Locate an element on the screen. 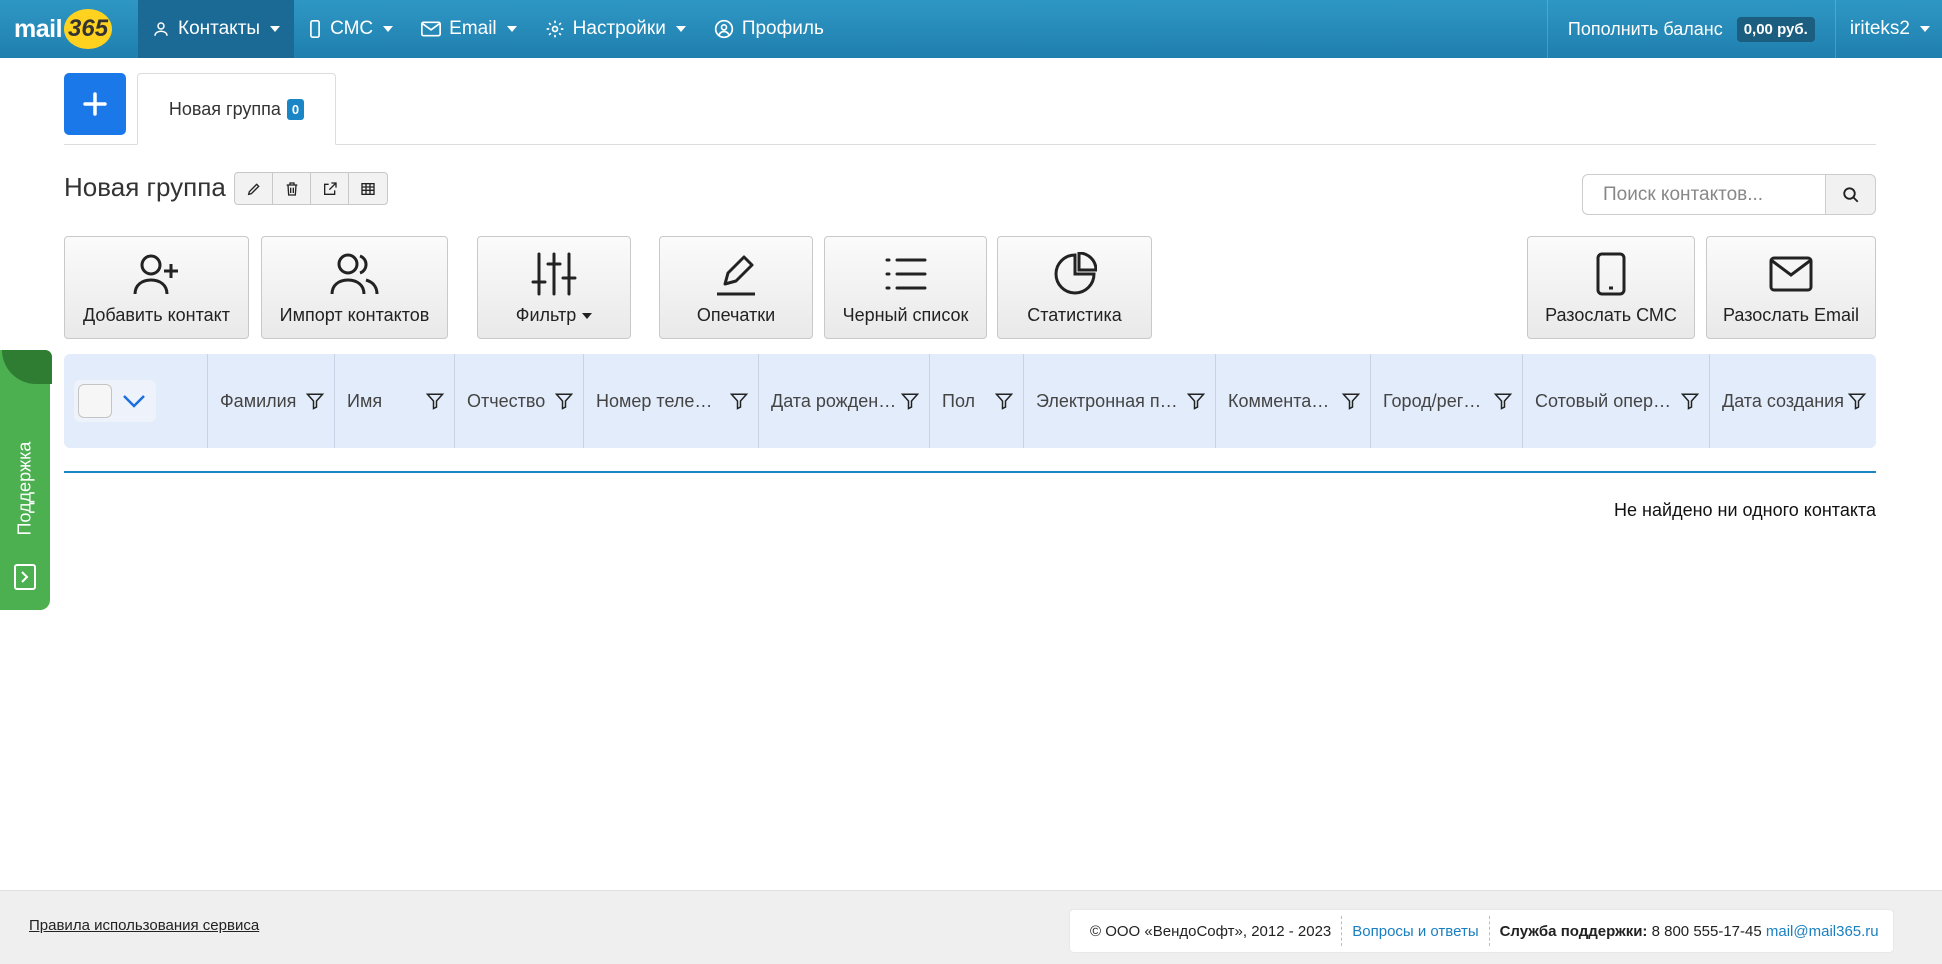 This screenshot has height=964, width=1942. column-header-city: Город/регион is located at coordinates (1447, 401).